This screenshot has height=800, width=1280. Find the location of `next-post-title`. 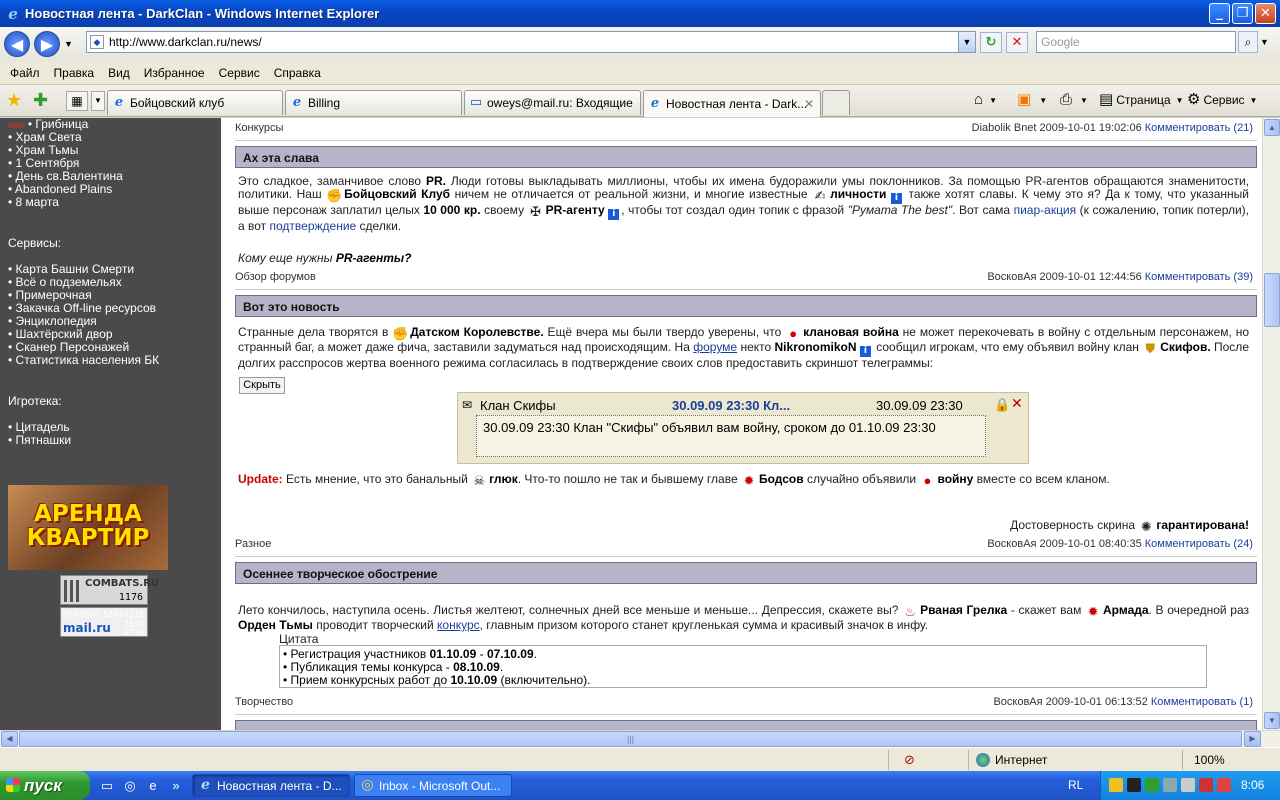

next-post-title is located at coordinates (746, 725).